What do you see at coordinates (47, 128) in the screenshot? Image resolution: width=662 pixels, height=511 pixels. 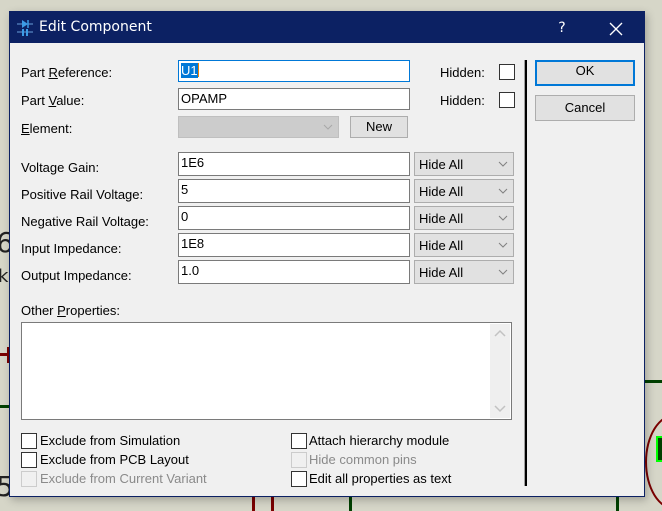 I see `element-label: Element:` at bounding box center [47, 128].